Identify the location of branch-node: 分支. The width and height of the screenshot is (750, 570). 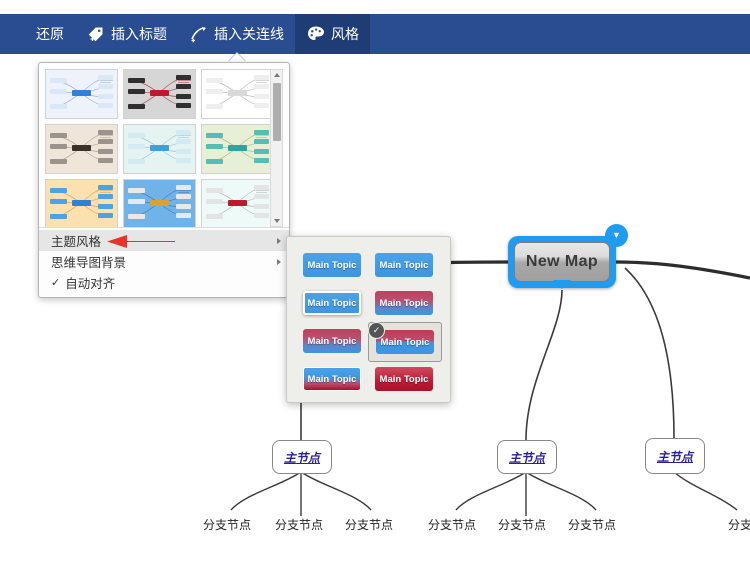
(739, 524).